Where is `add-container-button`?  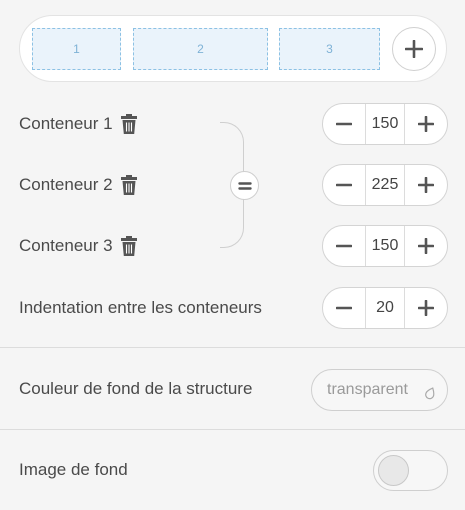
add-container-button is located at coordinates (414, 49).